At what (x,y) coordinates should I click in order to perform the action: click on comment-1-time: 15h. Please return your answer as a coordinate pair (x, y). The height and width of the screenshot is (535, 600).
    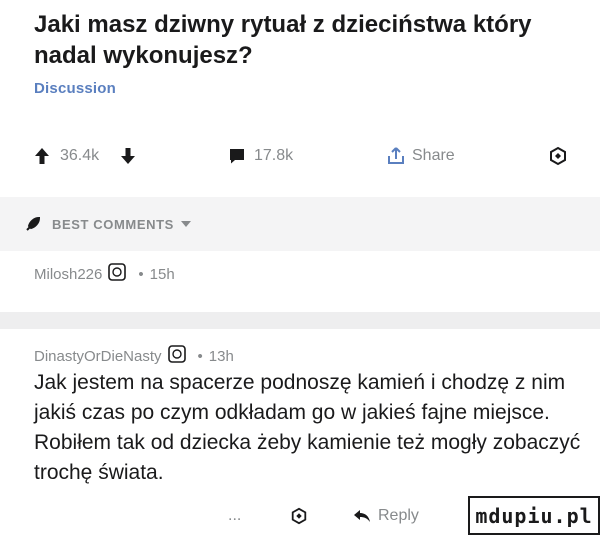
    Looking at the image, I should click on (162, 274).